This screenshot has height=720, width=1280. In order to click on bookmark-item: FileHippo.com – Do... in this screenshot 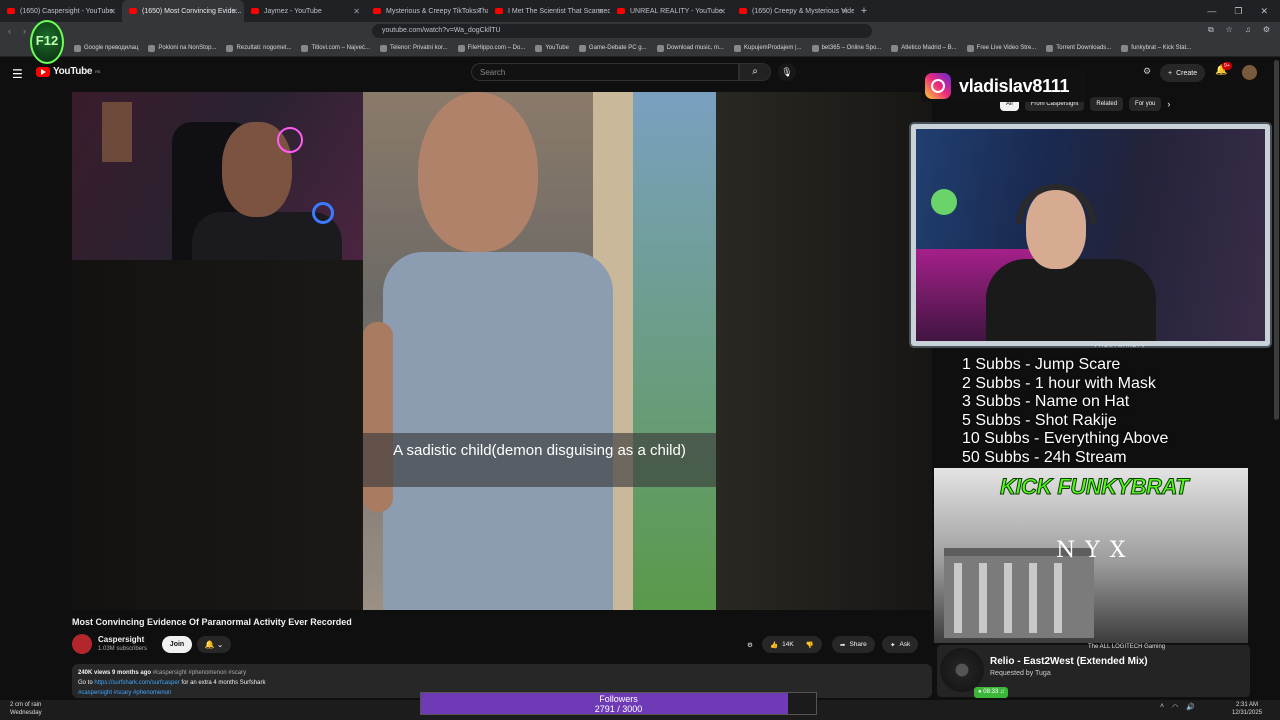, I will do `click(491, 48)`.